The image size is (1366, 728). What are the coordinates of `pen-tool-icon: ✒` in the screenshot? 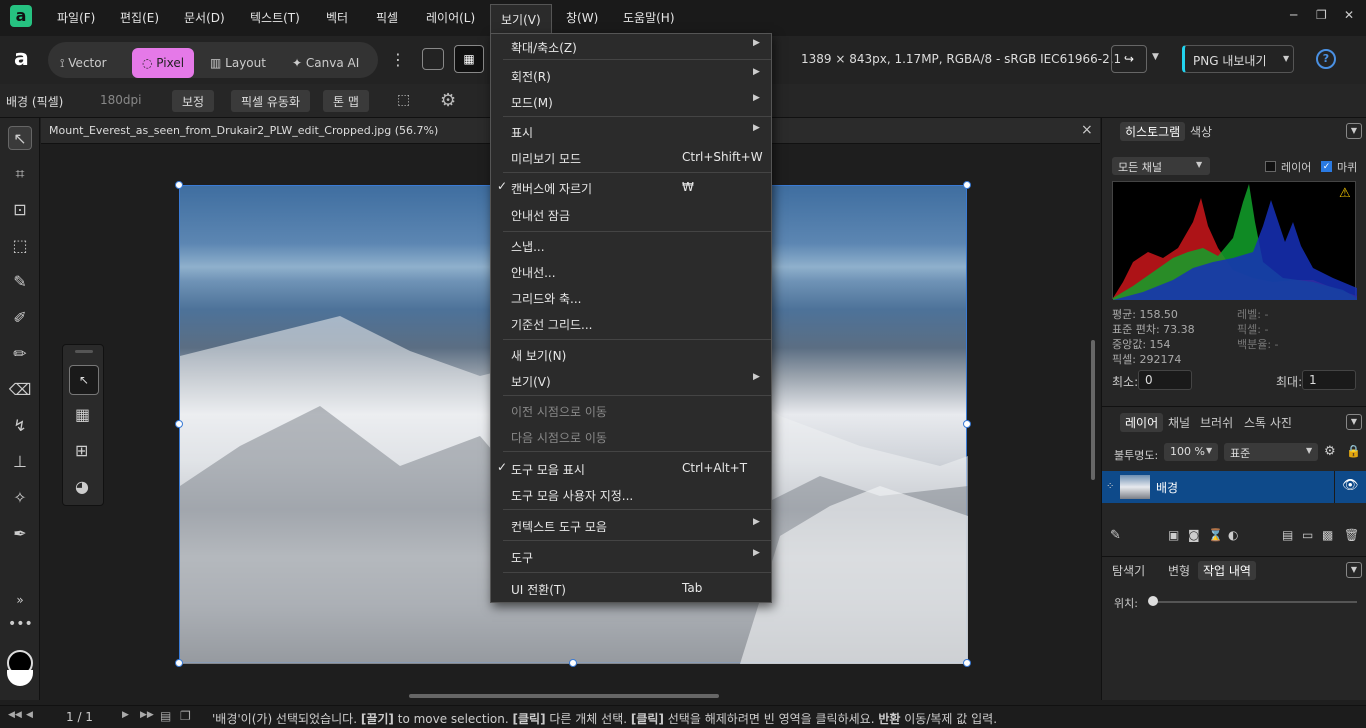 It's located at (20, 534).